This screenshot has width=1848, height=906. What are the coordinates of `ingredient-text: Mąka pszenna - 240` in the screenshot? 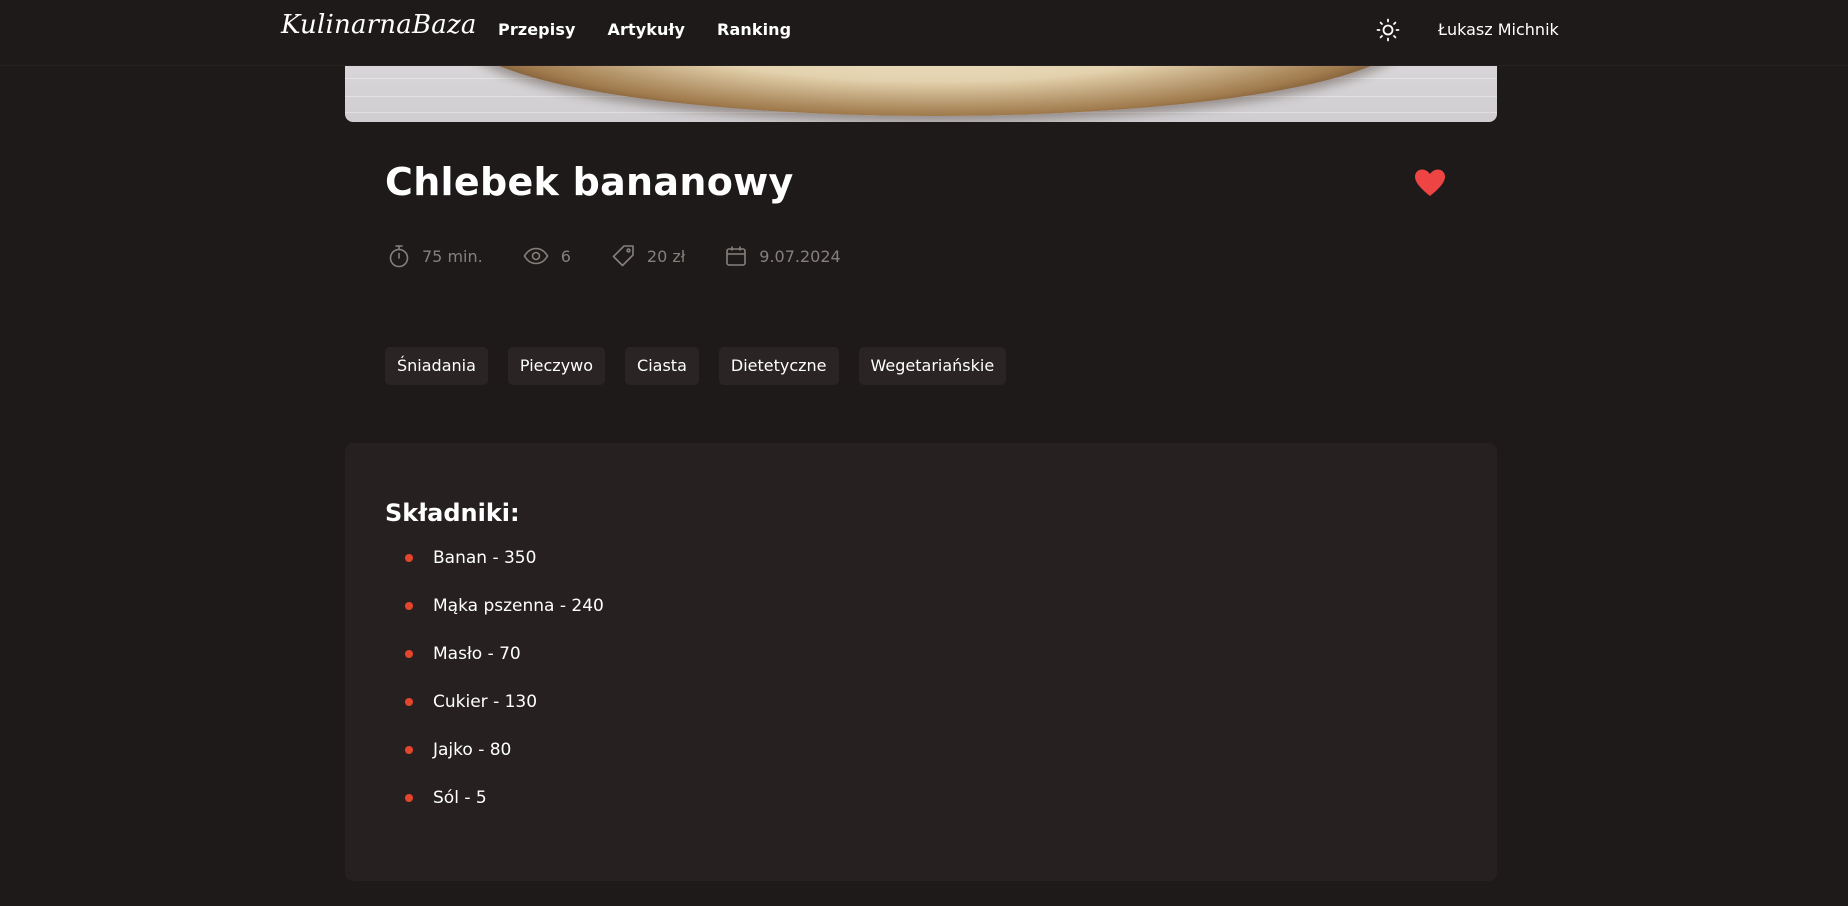 It's located at (518, 606).